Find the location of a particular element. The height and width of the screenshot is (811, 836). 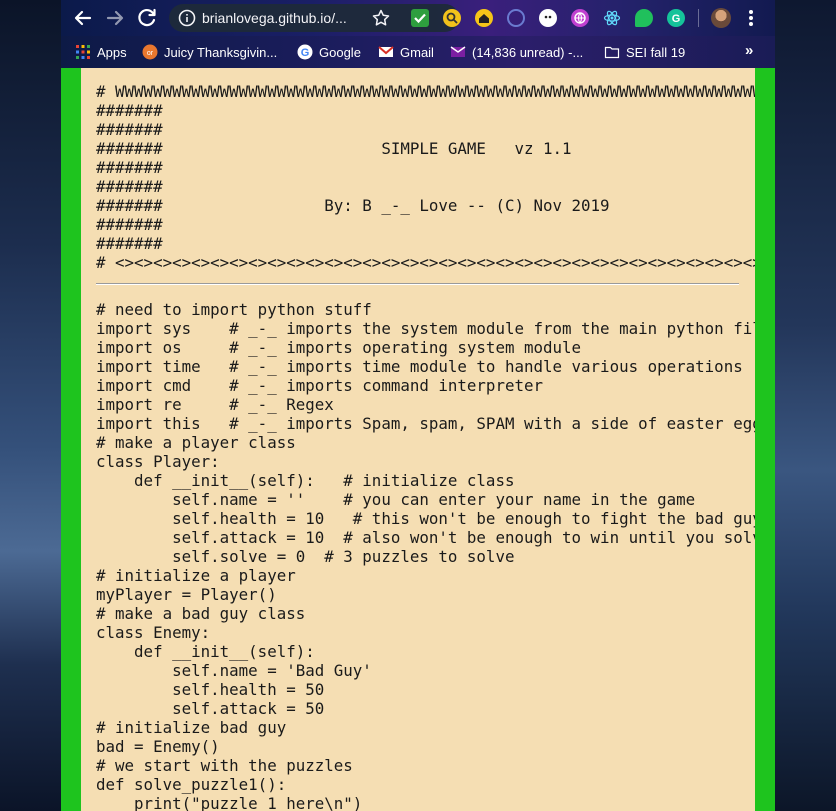

orange-circle-icon: or is located at coordinates (150, 52).